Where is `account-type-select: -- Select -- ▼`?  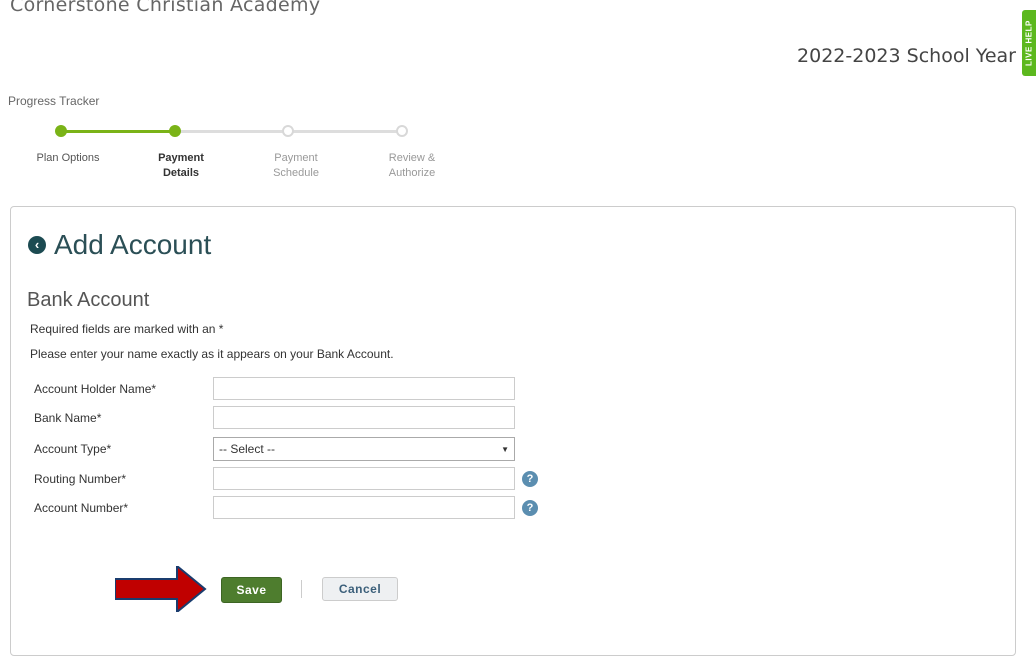 account-type-select: -- Select -- ▼ is located at coordinates (364, 449).